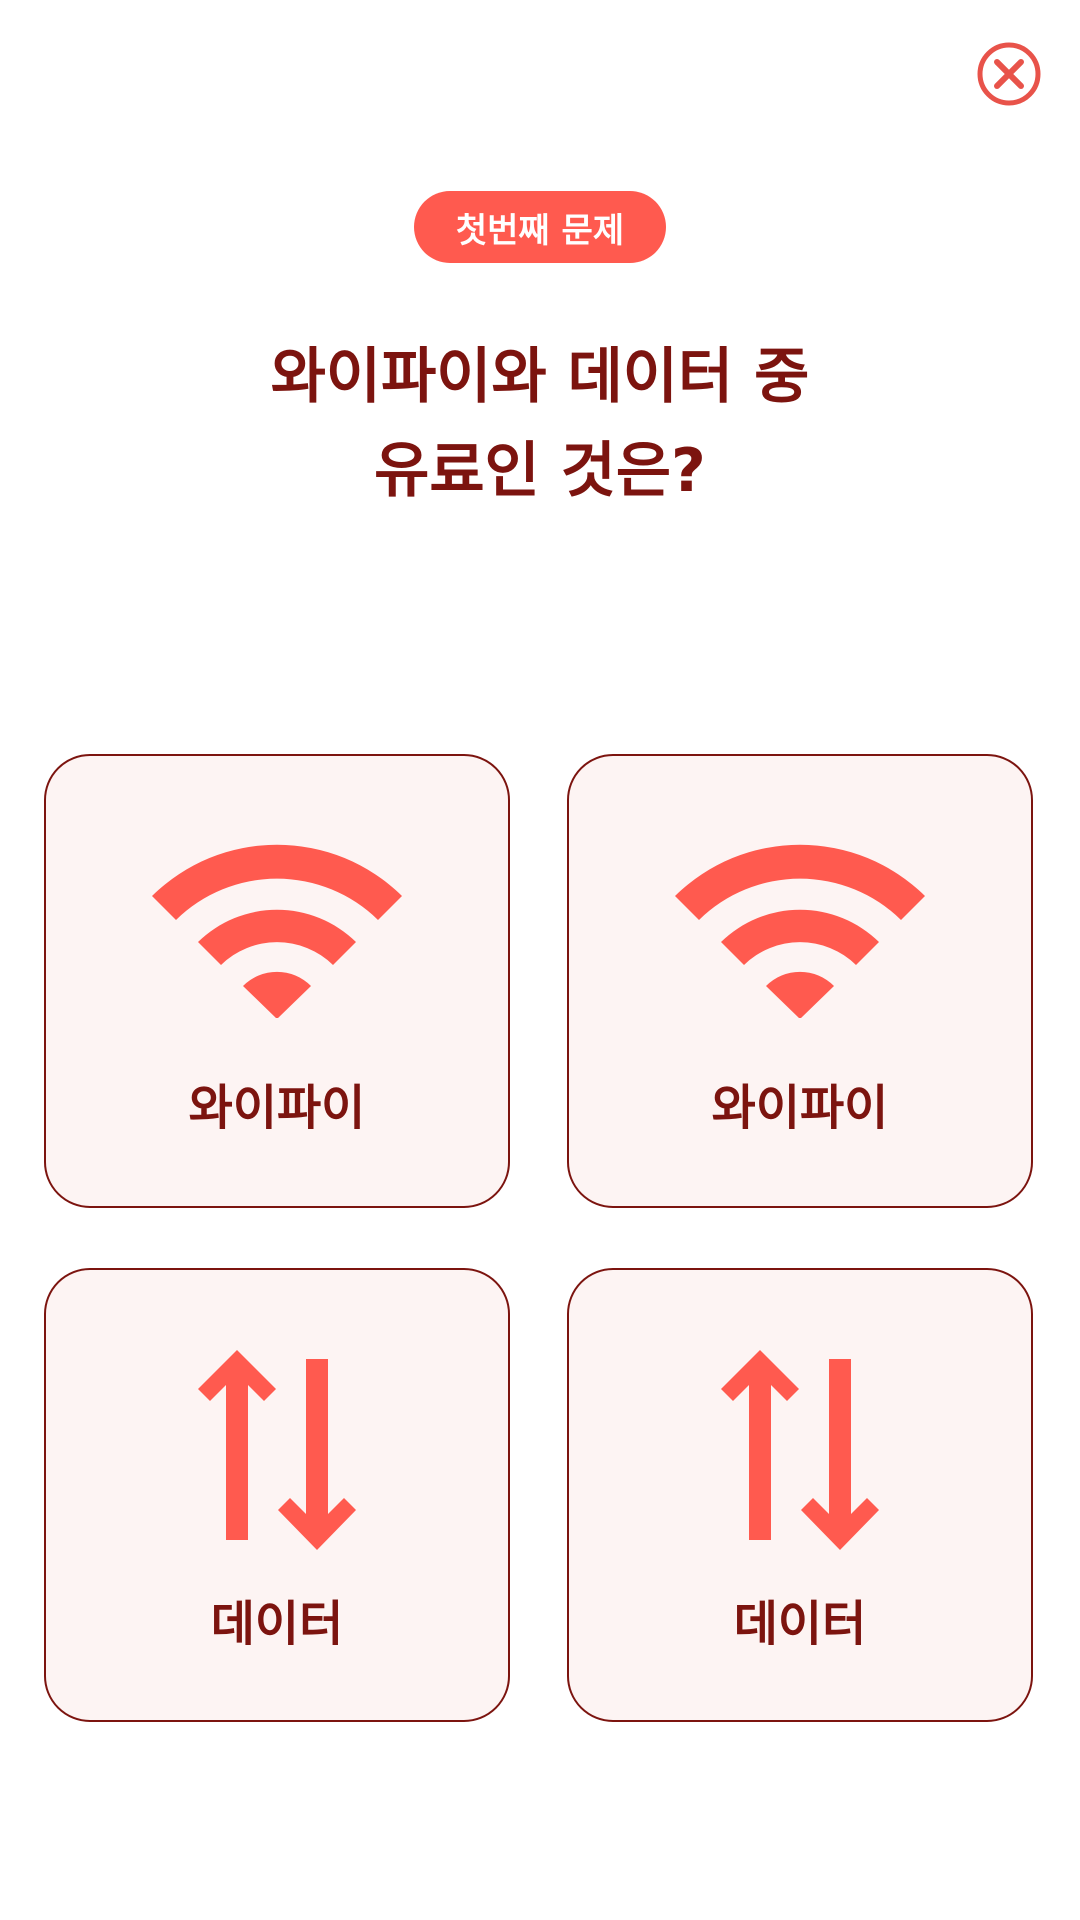 This screenshot has width=1080, height=1920. I want to click on close-circle-icon, so click(1009, 74).